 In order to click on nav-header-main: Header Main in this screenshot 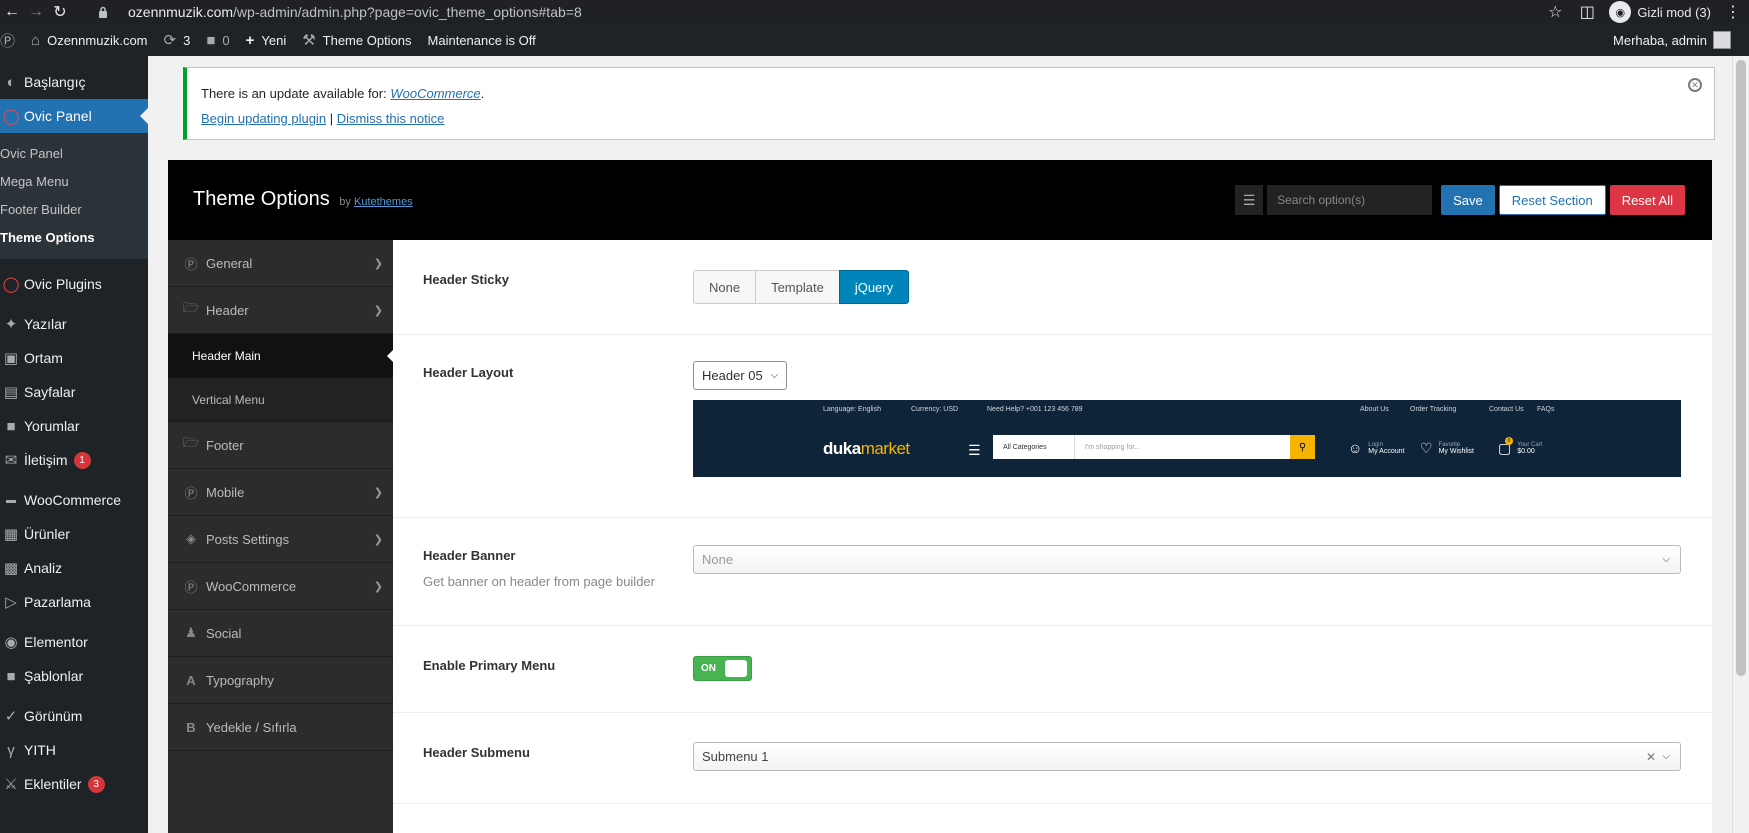, I will do `click(280, 356)`.